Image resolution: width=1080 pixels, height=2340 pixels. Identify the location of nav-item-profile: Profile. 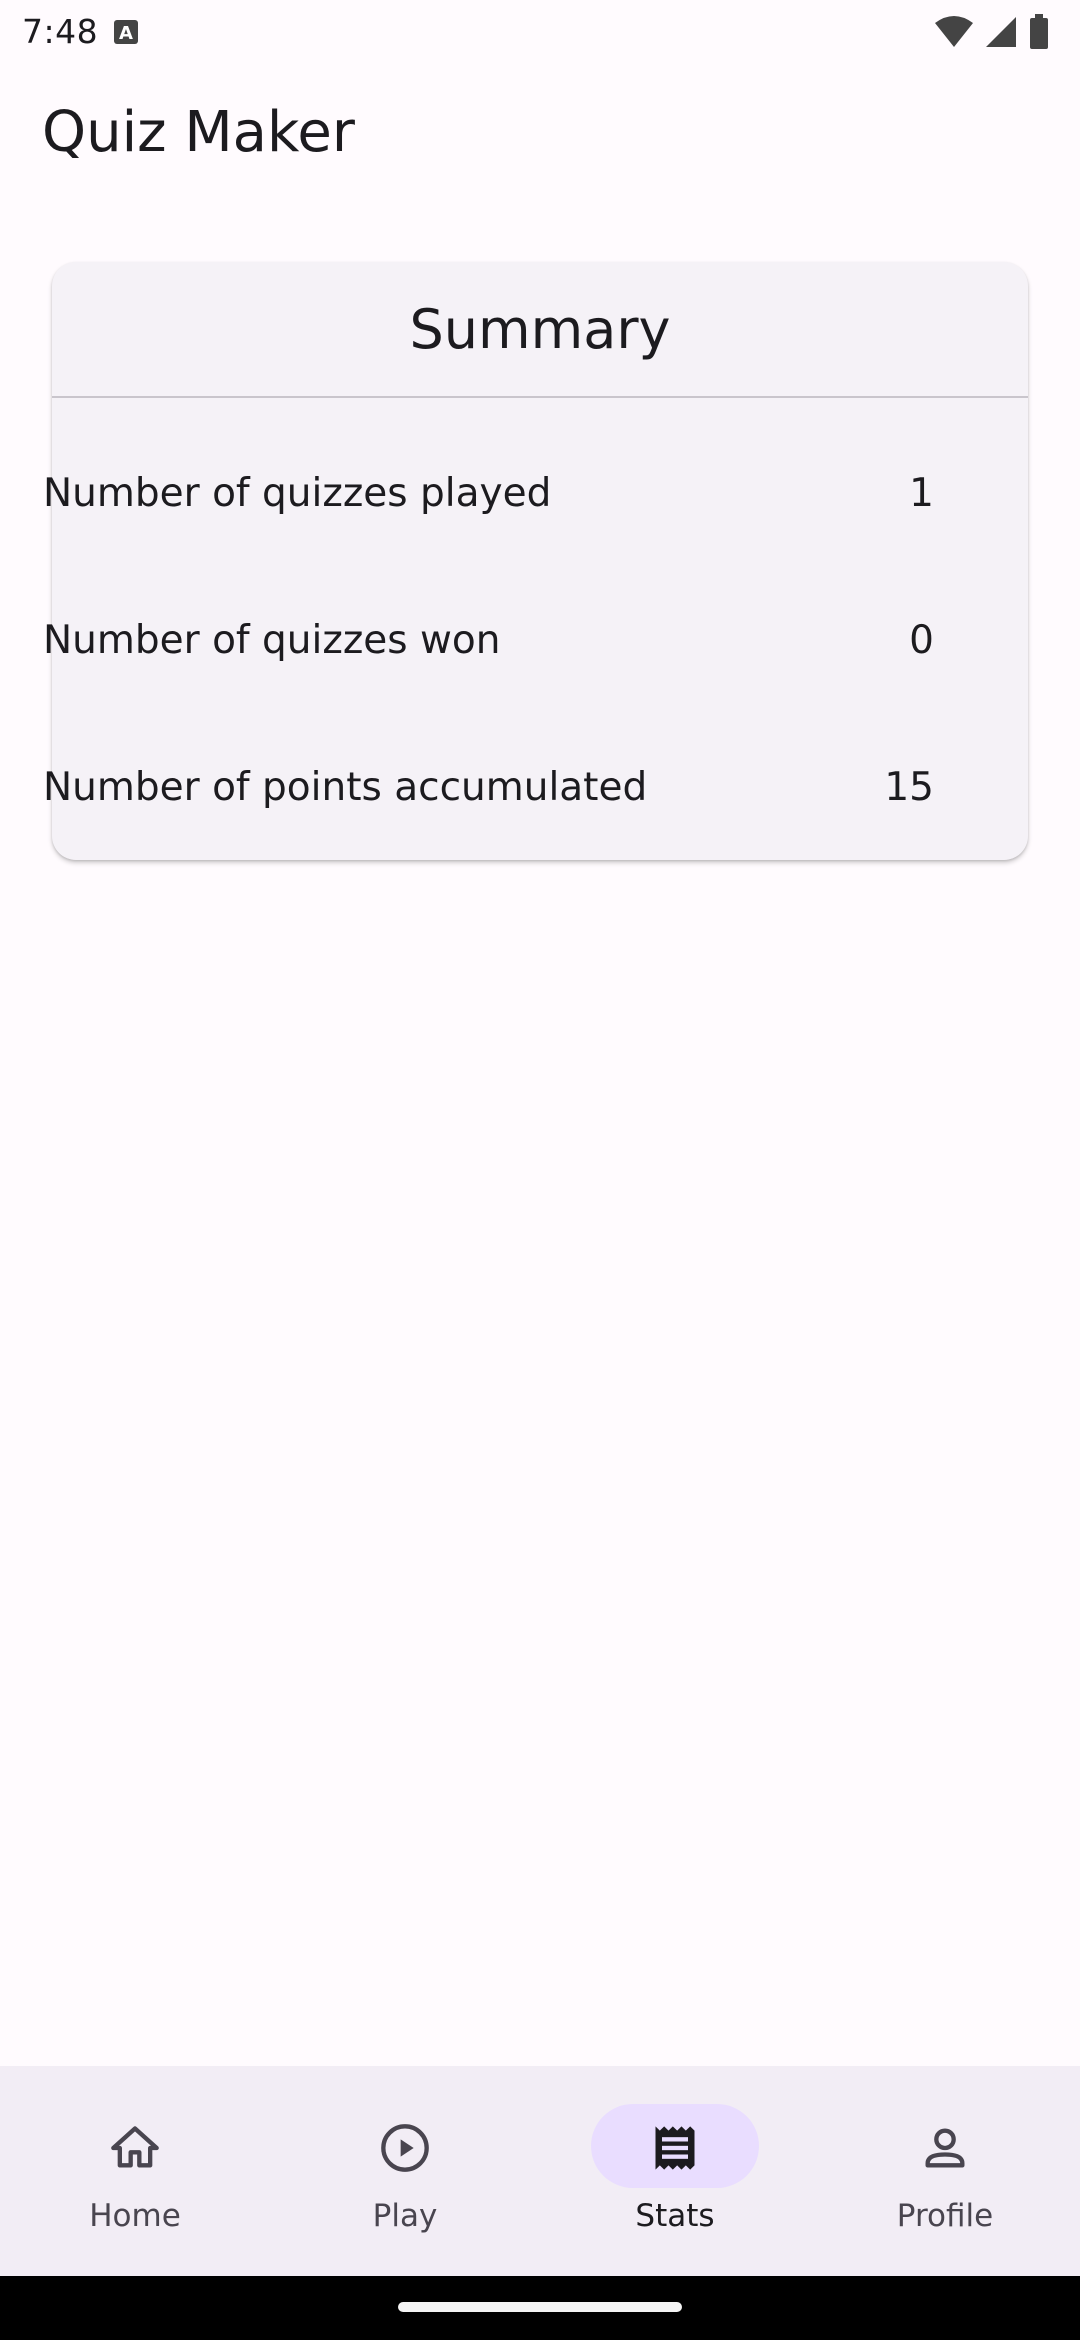
(945, 2171).